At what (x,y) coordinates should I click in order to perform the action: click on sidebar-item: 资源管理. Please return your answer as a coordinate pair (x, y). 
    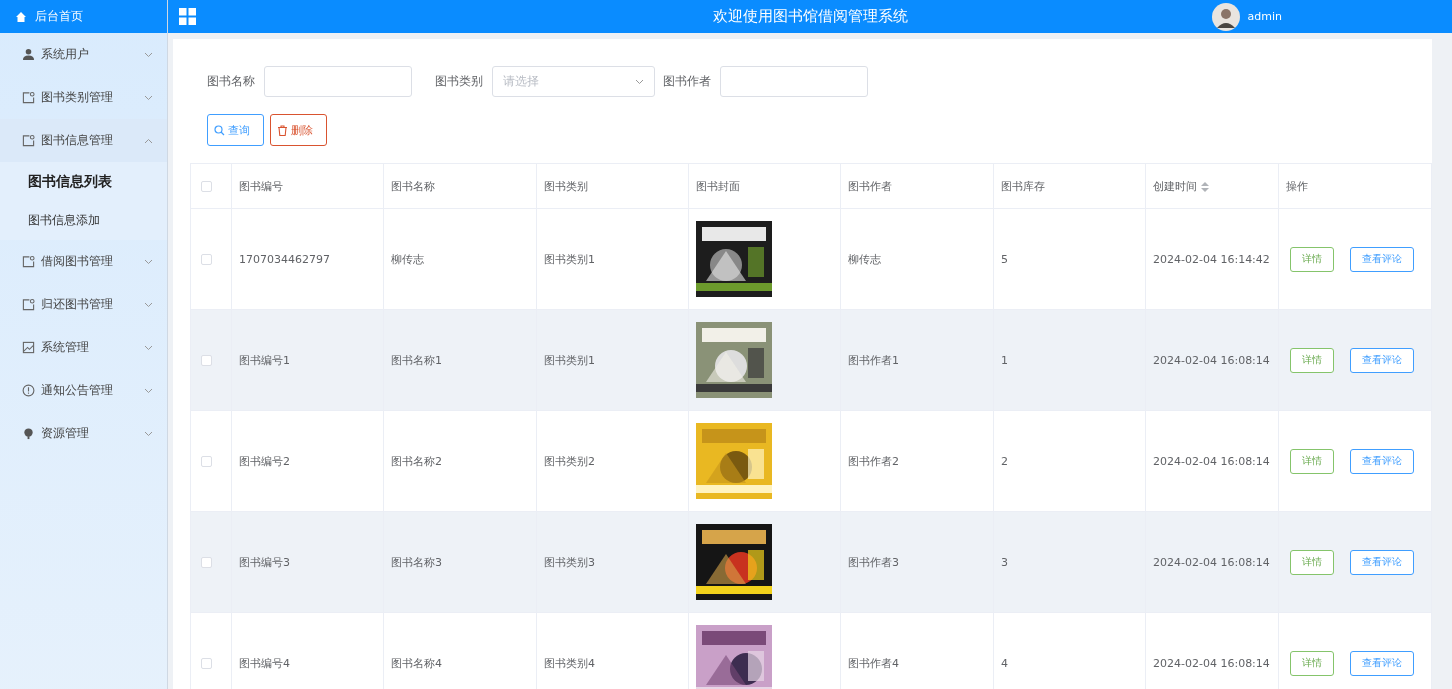
    Looking at the image, I should click on (83, 433).